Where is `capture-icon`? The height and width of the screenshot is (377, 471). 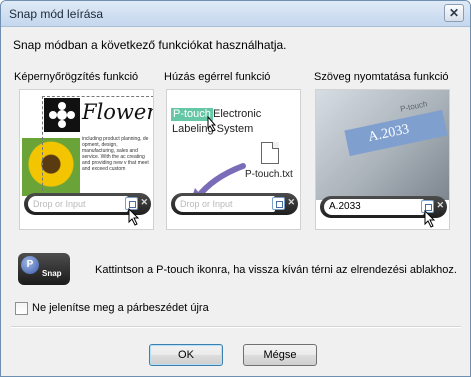
capture-icon is located at coordinates (278, 203).